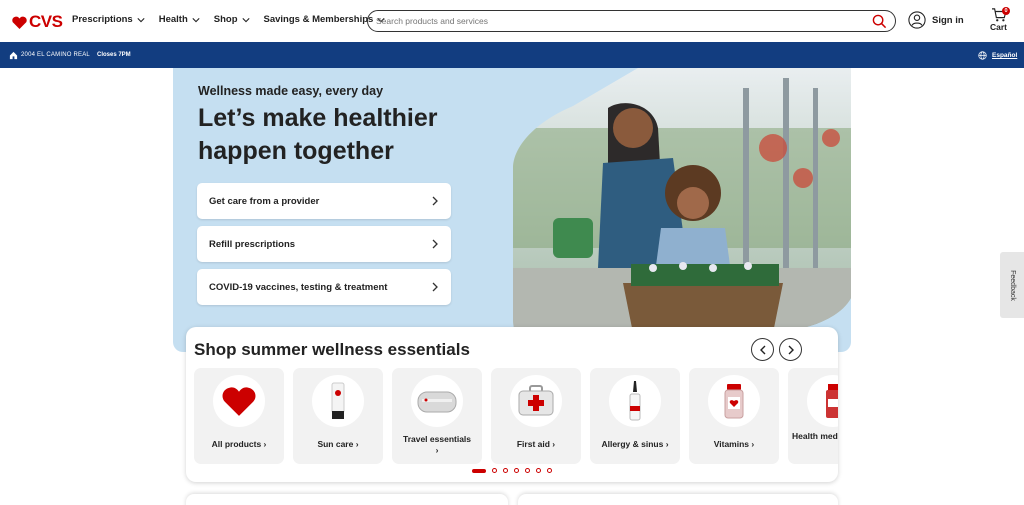  I want to click on search-input, so click(616, 21).